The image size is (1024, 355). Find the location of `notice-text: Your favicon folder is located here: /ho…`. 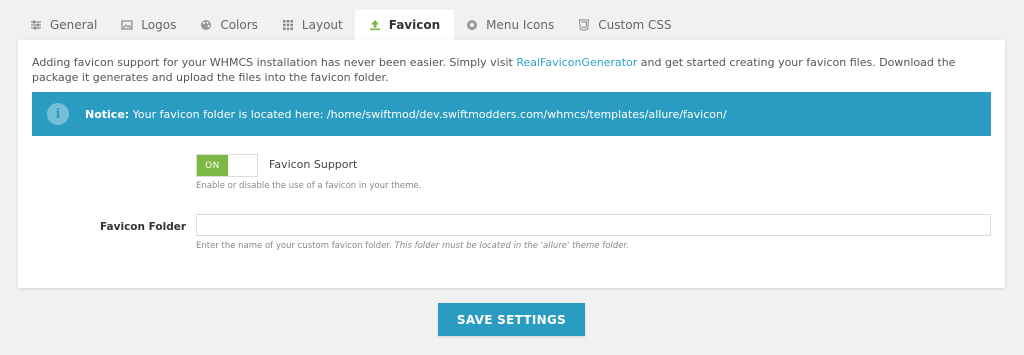

notice-text: Your favicon folder is located here: /ho… is located at coordinates (428, 114).